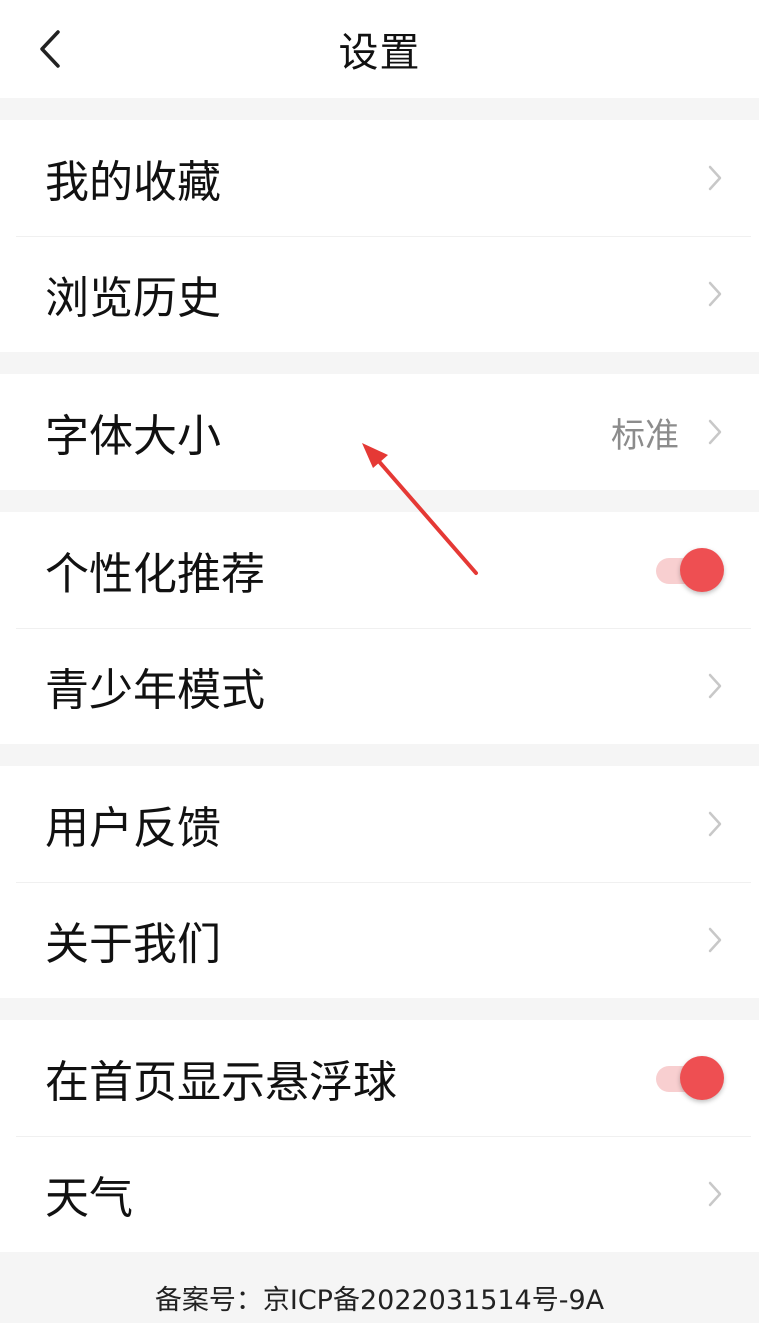  What do you see at coordinates (133, 182) in the screenshot?
I see `setting-label: 我的收藏` at bounding box center [133, 182].